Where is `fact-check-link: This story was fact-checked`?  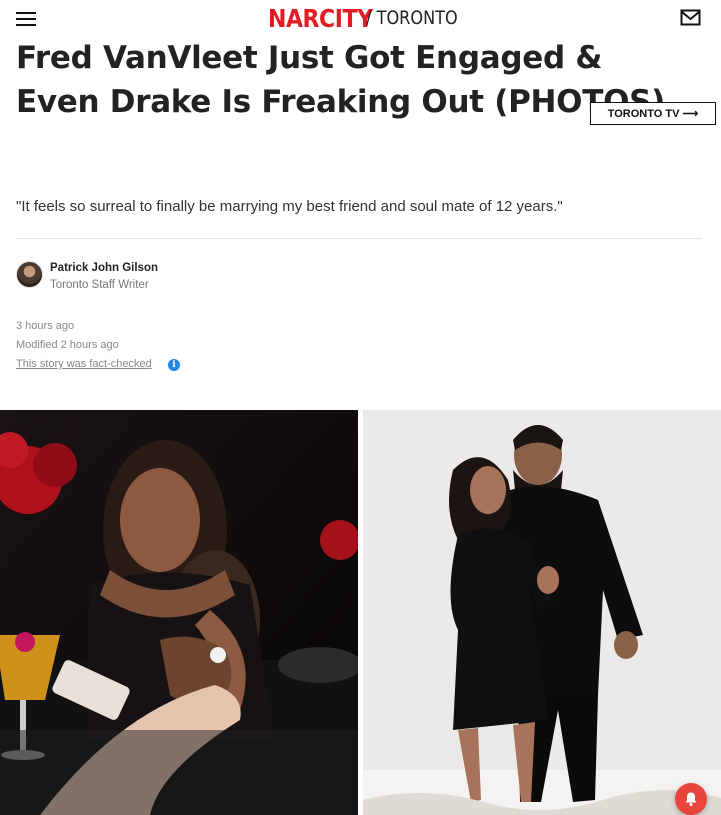
fact-check-link: This story was fact-checked is located at coordinates (84, 364).